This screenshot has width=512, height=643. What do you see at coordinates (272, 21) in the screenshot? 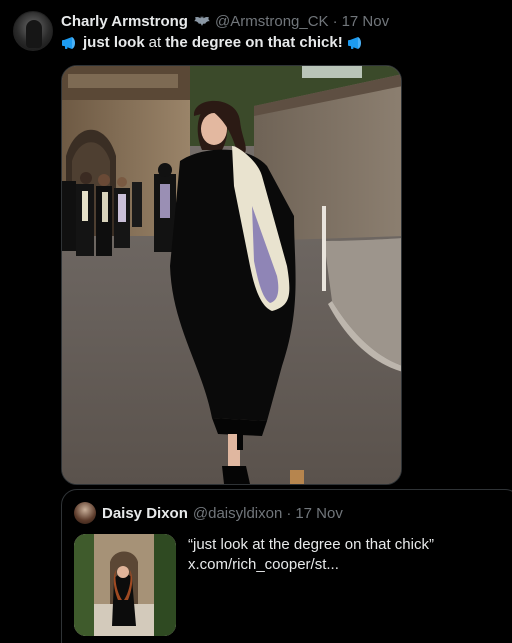
I see `author-handle: @Armstrong_CK` at bounding box center [272, 21].